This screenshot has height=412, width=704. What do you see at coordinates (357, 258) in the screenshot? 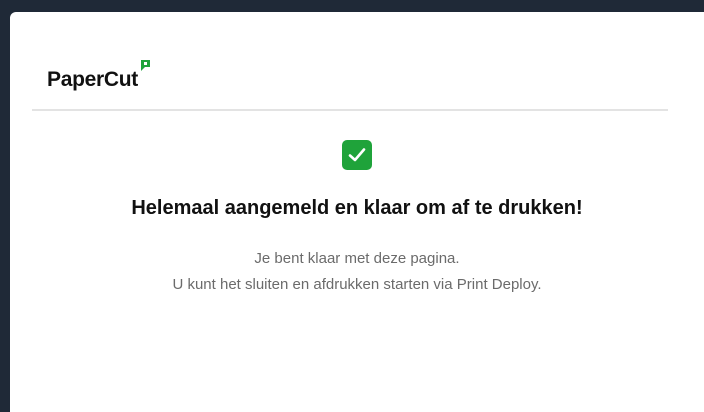
I see `status-message-line-1: Je bent klaar met deze pagina.` at bounding box center [357, 258].